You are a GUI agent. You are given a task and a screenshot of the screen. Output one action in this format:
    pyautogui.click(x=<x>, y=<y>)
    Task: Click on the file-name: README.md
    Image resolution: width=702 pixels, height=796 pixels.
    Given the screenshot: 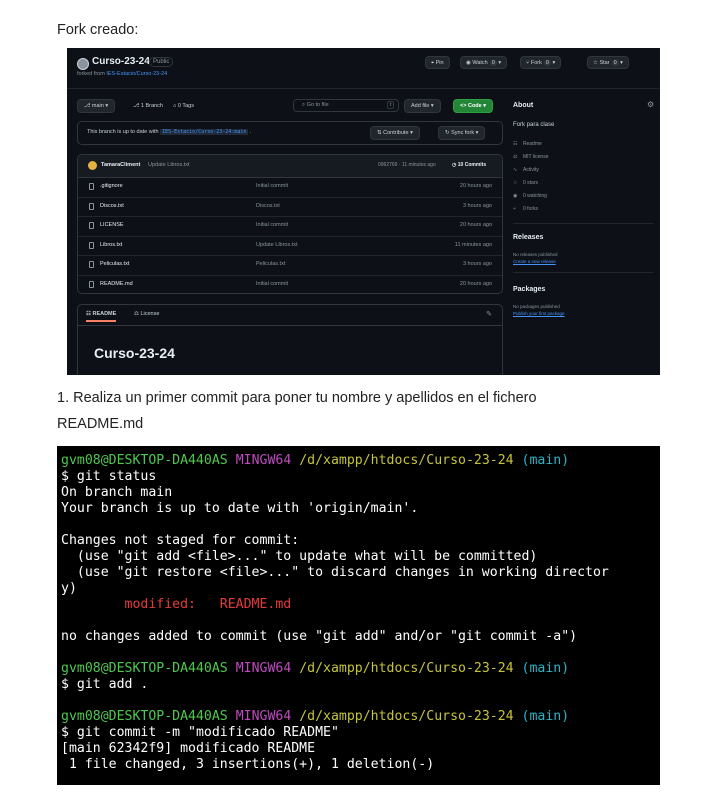 What is the action you would take?
    pyautogui.click(x=116, y=284)
    